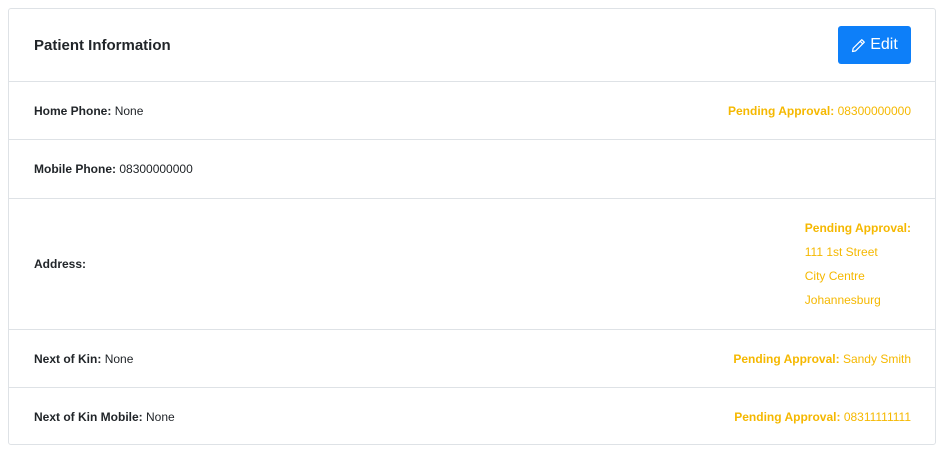 Image resolution: width=948 pixels, height=456 pixels. I want to click on next-of-kin-mobile-field: Next of Kin Mobile: None, so click(104, 417).